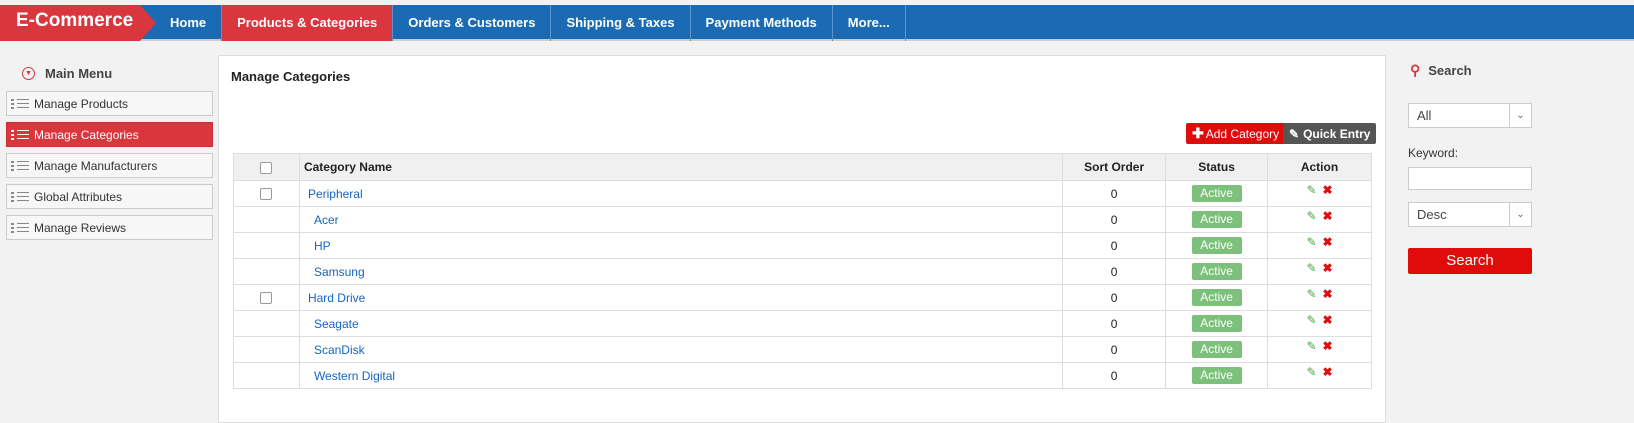 The image size is (1634, 423). What do you see at coordinates (1424, 115) in the screenshot?
I see `filter-select-value: All` at bounding box center [1424, 115].